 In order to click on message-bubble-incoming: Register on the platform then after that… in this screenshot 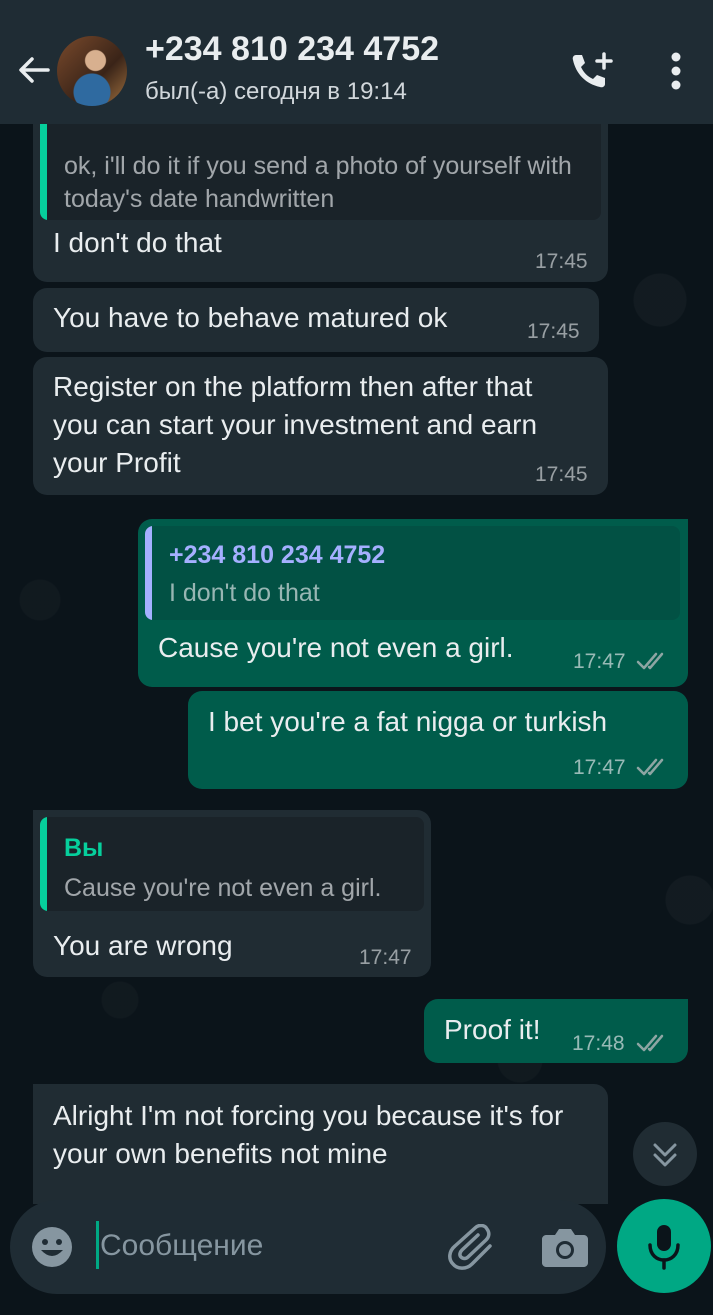, I will do `click(320, 426)`.